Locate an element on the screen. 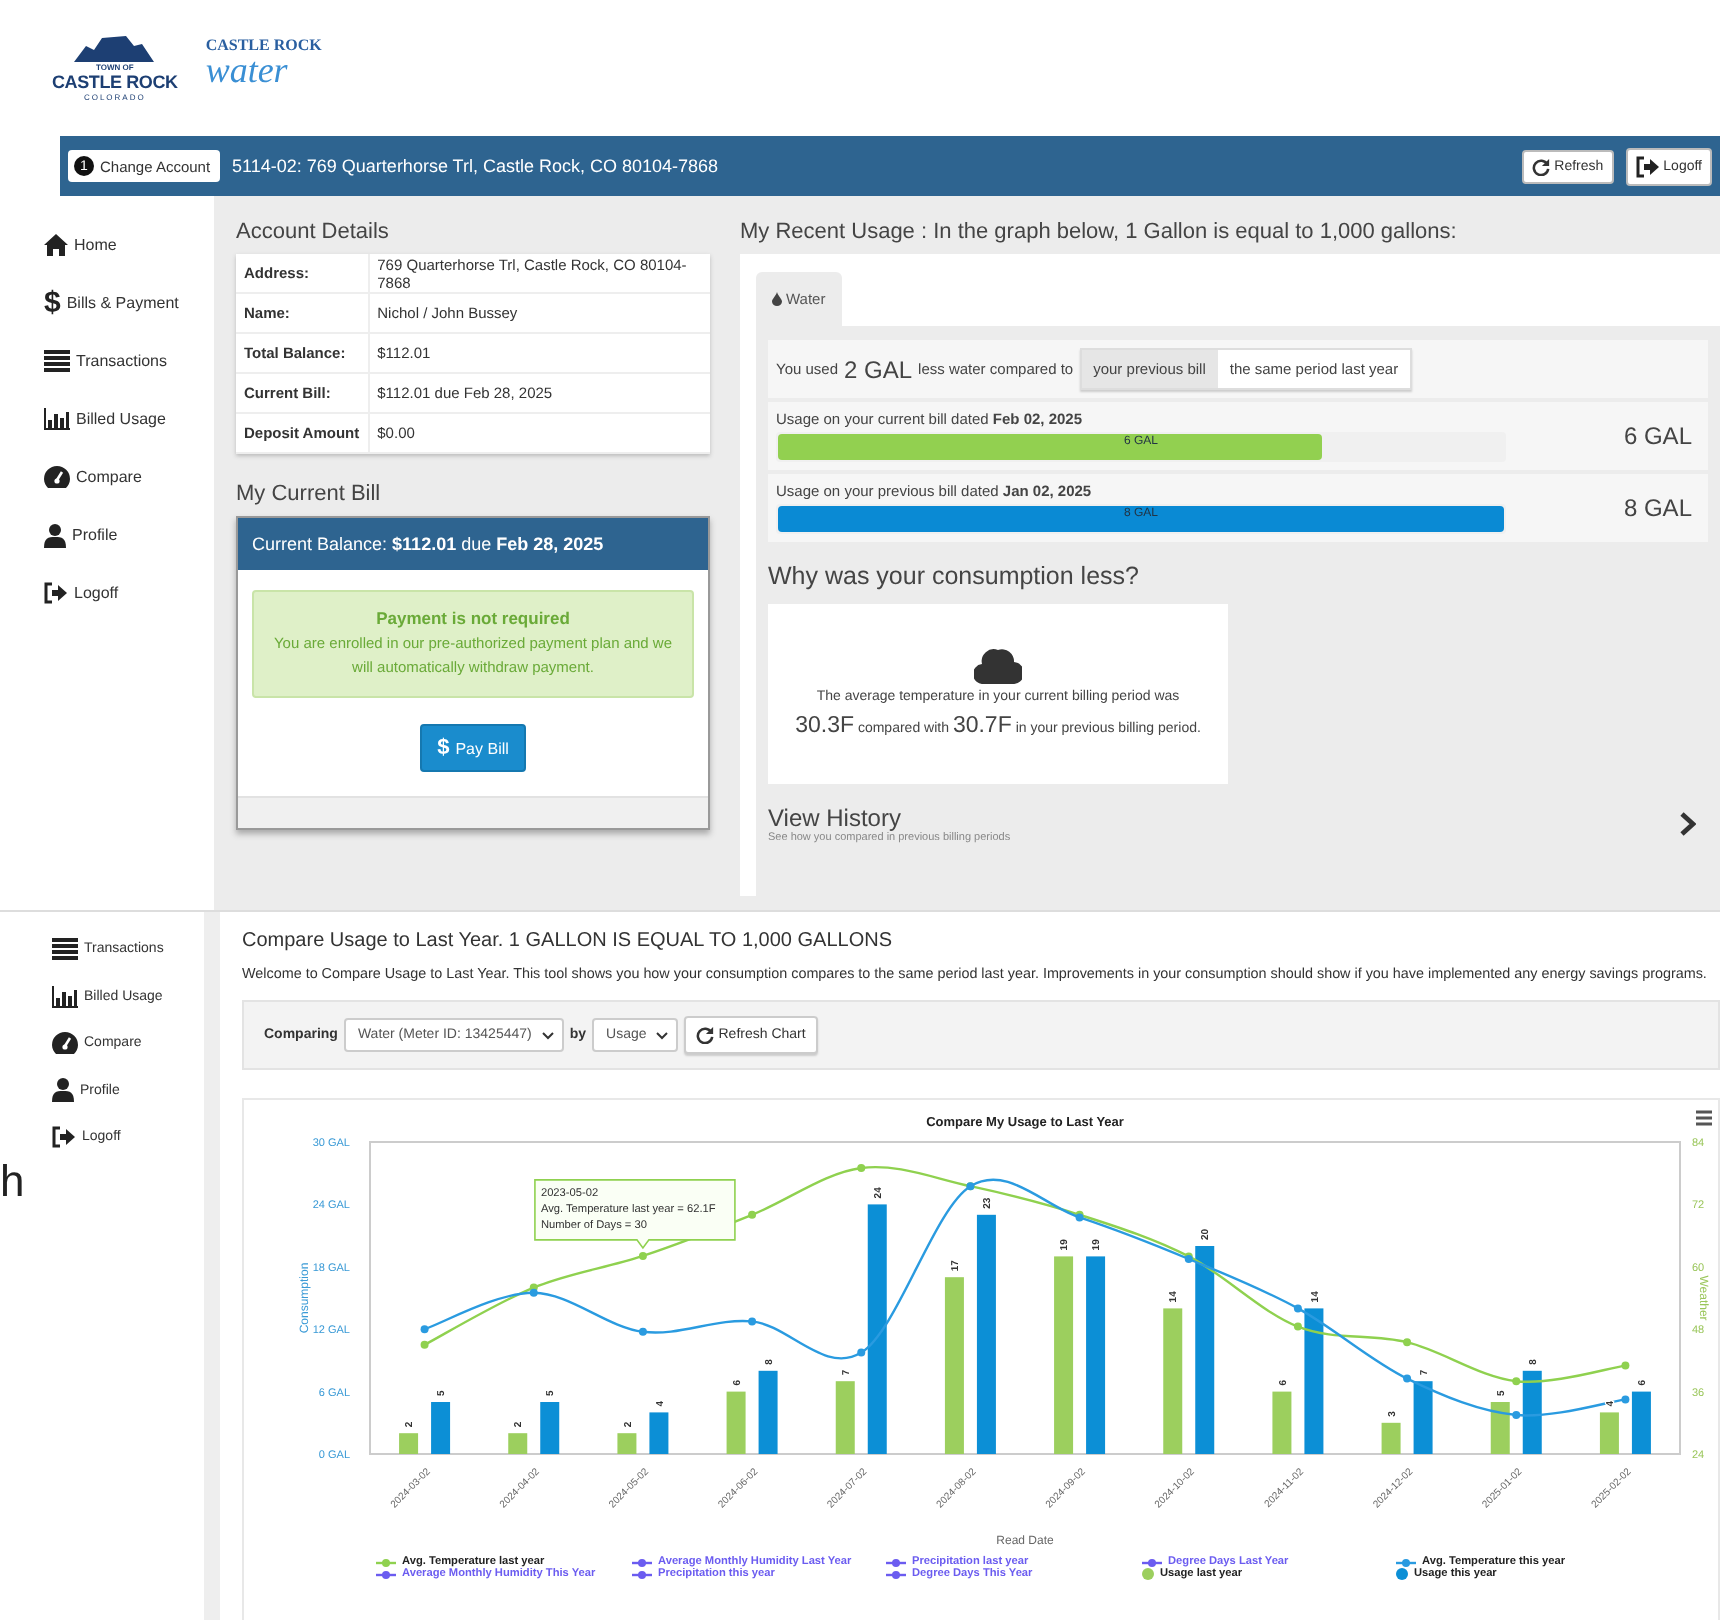 The image size is (1720, 1620). water-logo: CASTLE ROCK water is located at coordinates (263, 60).